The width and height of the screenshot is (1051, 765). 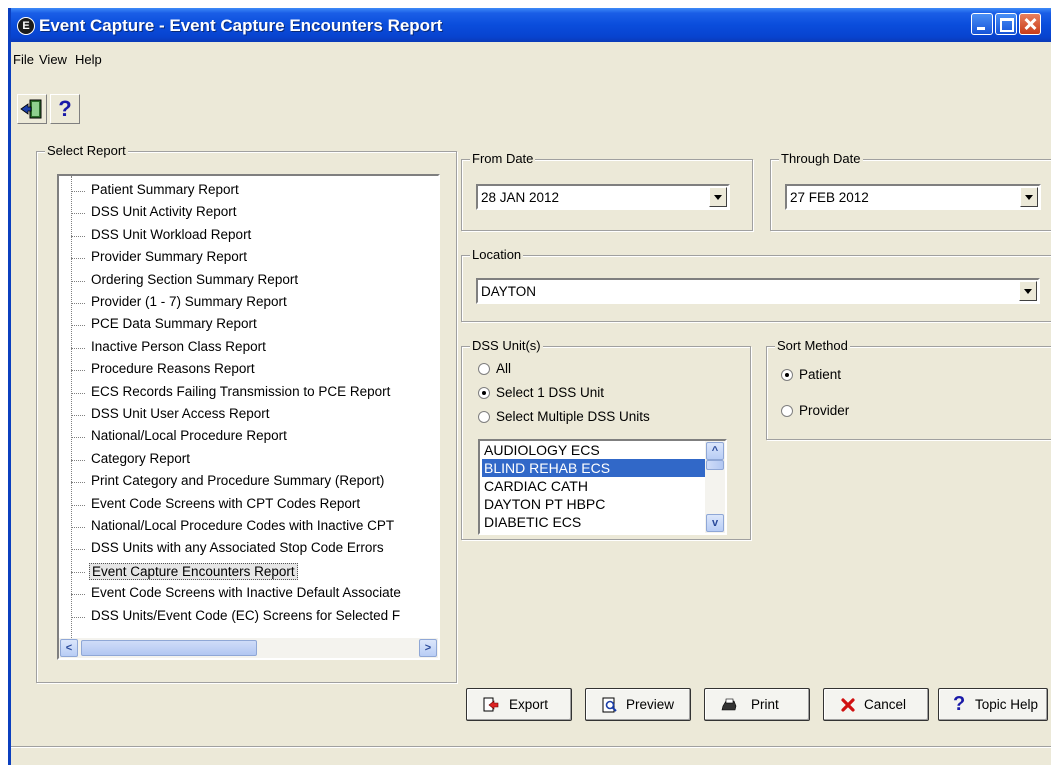 I want to click on dss-unit-list-item: DAYTON PT HBPC, so click(x=594, y=504).